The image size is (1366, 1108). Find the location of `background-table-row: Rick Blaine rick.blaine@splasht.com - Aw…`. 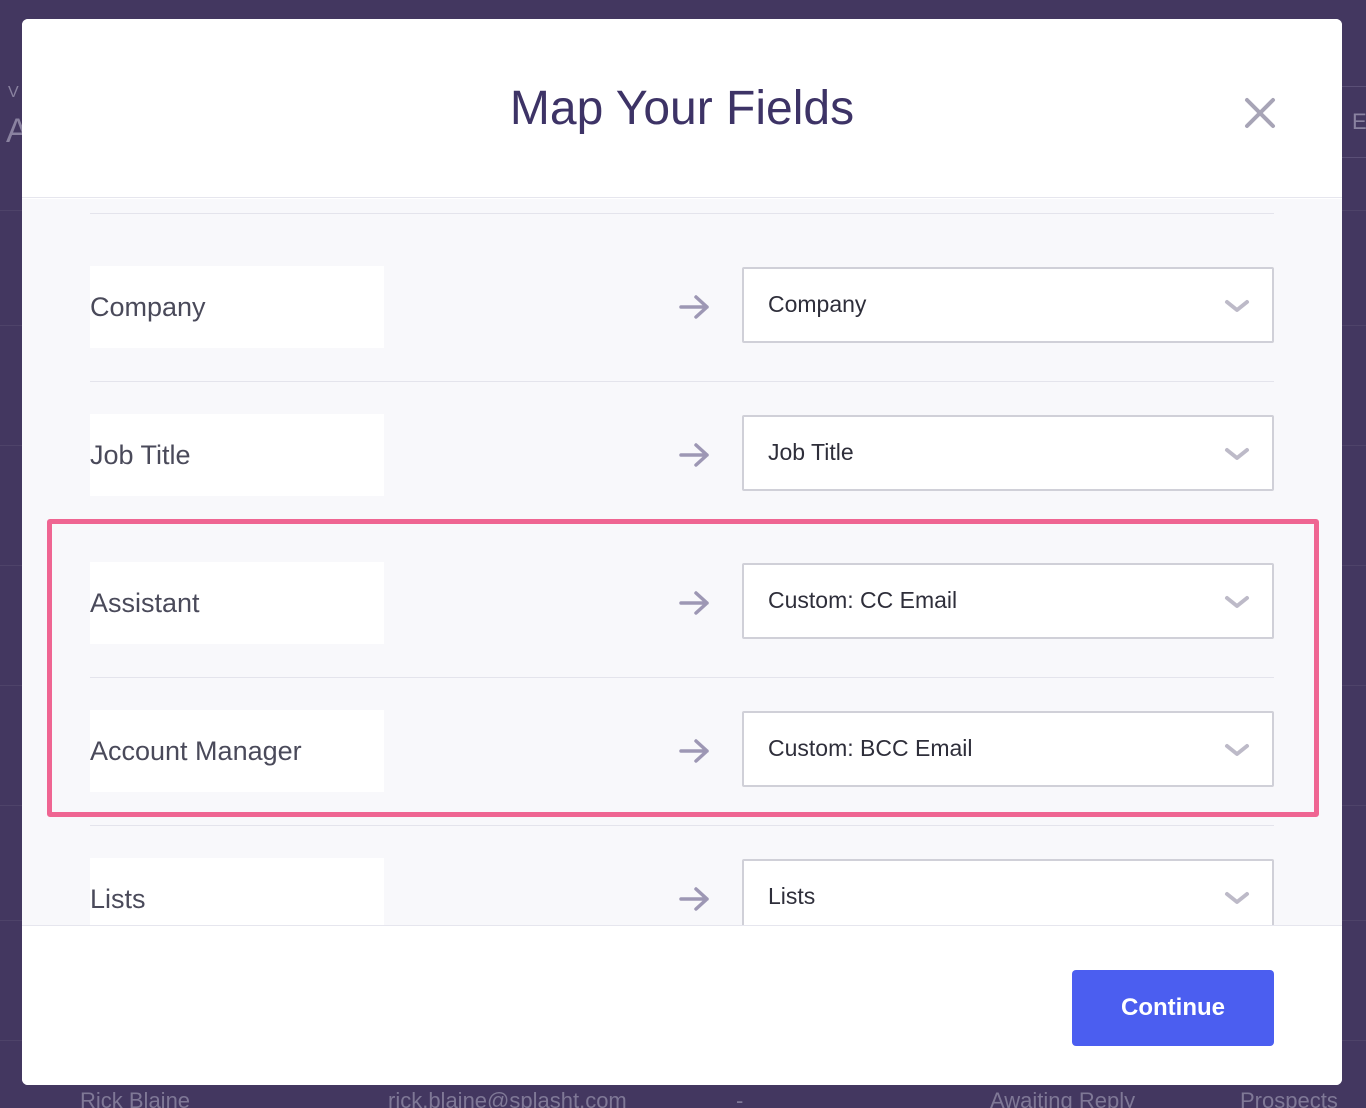

background-table-row: Rick Blaine rick.blaine@splasht.com - Aw… is located at coordinates (683, 1098).